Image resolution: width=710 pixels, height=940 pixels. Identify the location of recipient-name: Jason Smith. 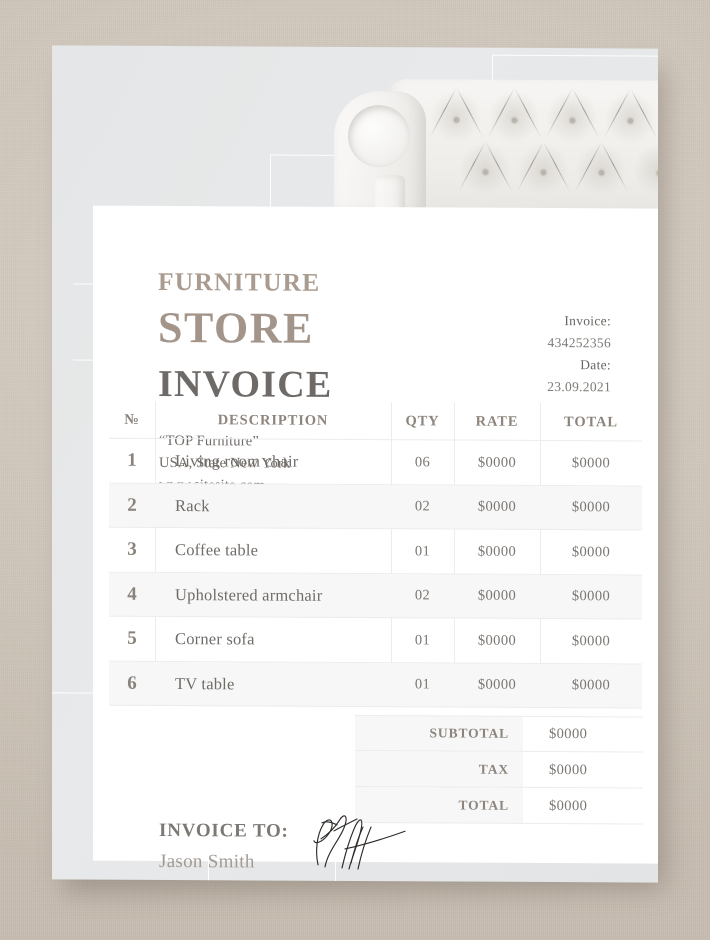
(207, 861).